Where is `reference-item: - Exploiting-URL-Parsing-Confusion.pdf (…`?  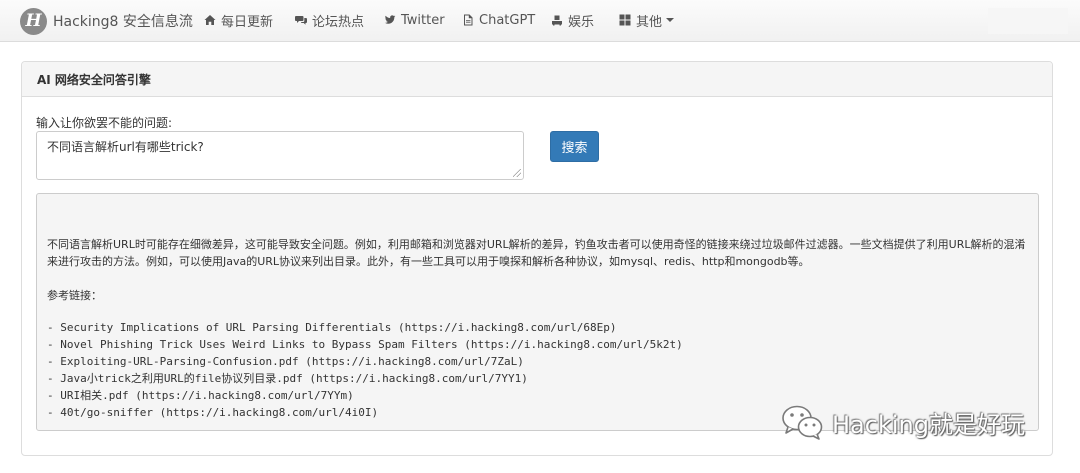 reference-item: - Exploiting-URL-Parsing-Confusion.pdf (… is located at coordinates (285, 361).